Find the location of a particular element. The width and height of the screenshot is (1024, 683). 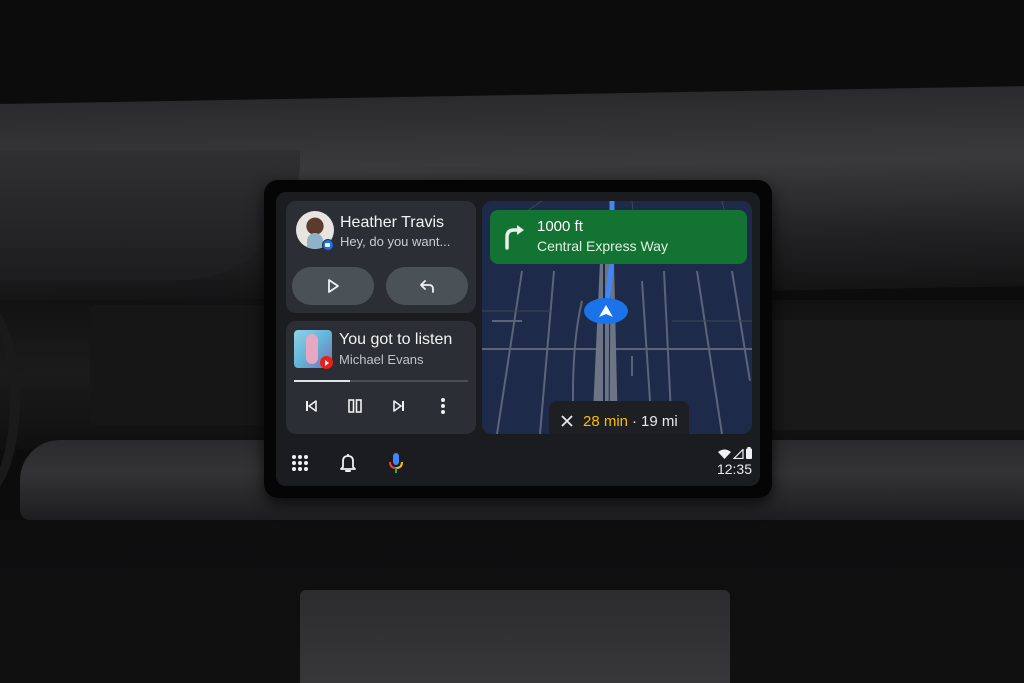

reply-icon is located at coordinates (427, 286).